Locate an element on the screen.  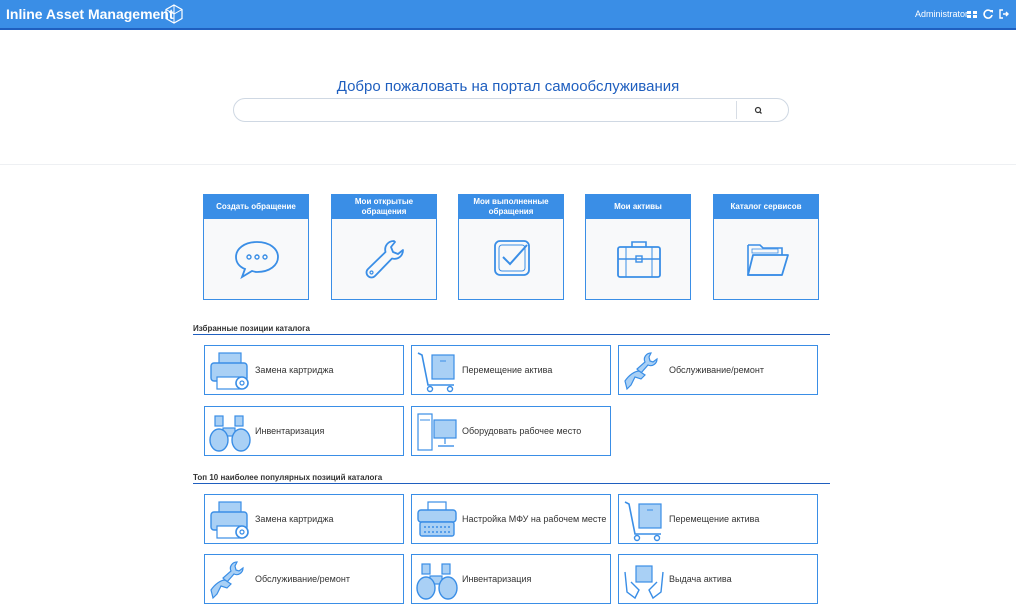
search-box is located at coordinates (511, 110).